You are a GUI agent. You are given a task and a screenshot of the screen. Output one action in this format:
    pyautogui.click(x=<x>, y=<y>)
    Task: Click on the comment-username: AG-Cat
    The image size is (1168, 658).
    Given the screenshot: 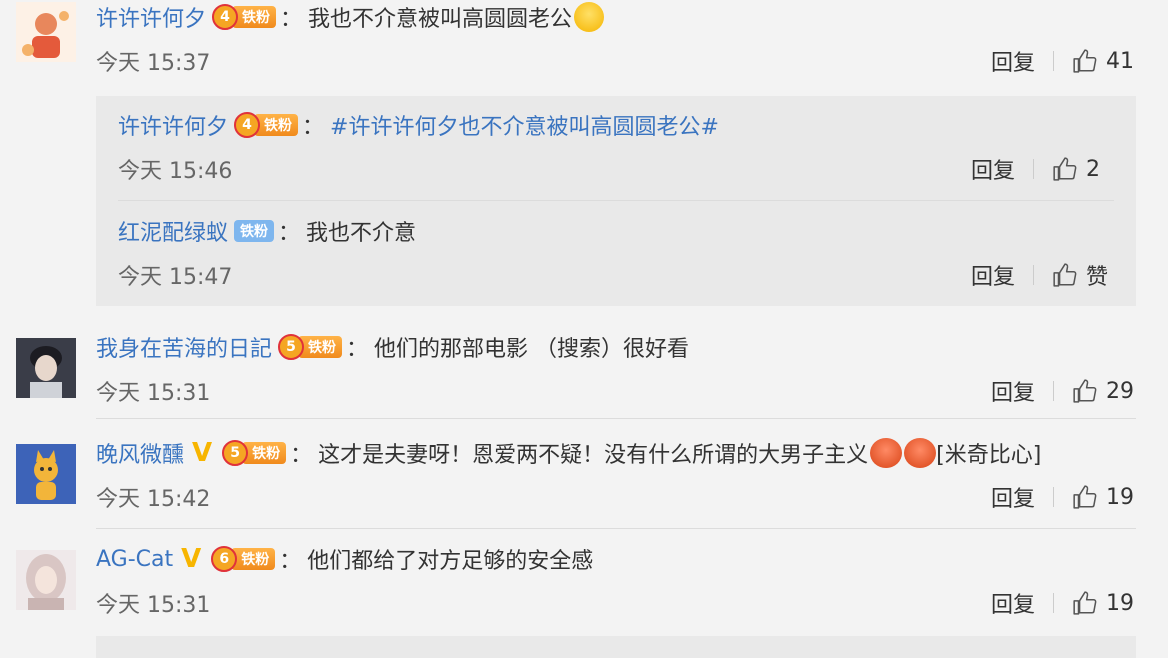 What is the action you would take?
    pyautogui.click(x=134, y=559)
    